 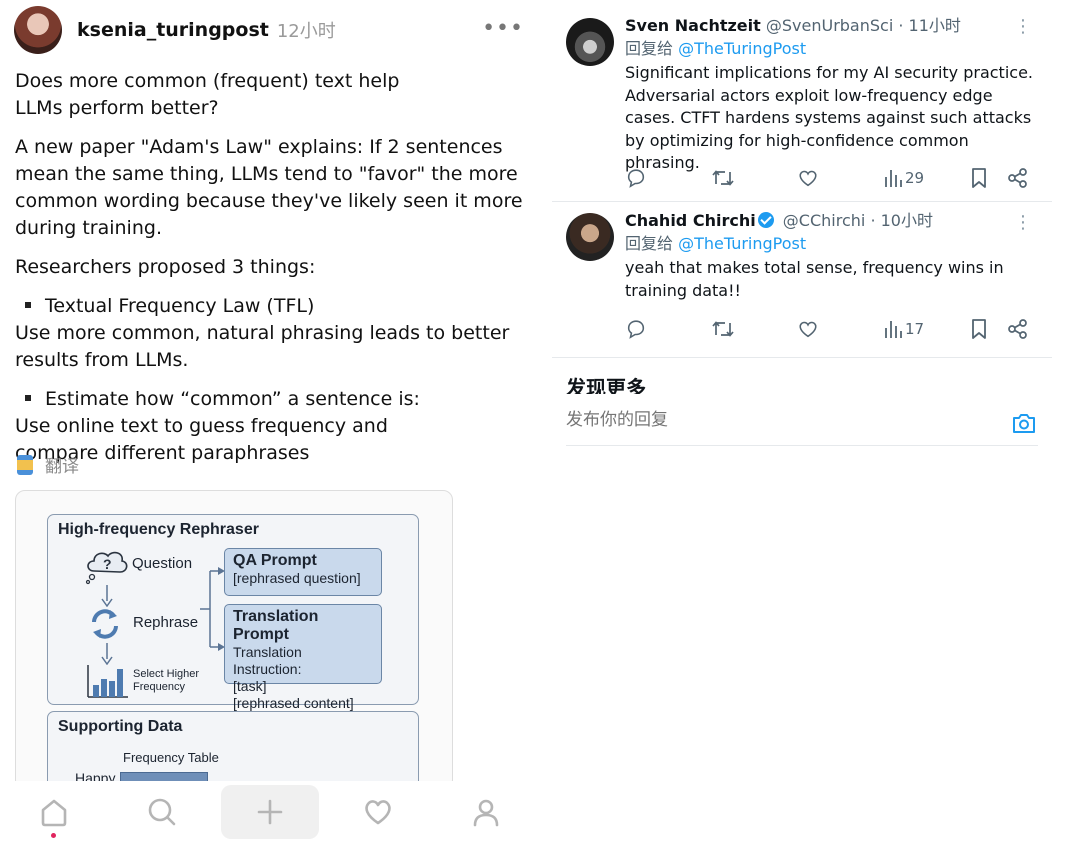 I want to click on plus-icon, so click(x=270, y=812).